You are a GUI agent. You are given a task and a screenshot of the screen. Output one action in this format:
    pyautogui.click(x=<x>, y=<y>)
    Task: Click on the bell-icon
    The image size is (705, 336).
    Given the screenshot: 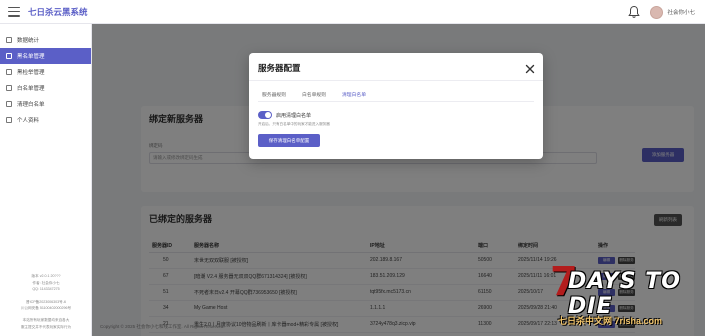 What is the action you would take?
    pyautogui.click(x=634, y=12)
    